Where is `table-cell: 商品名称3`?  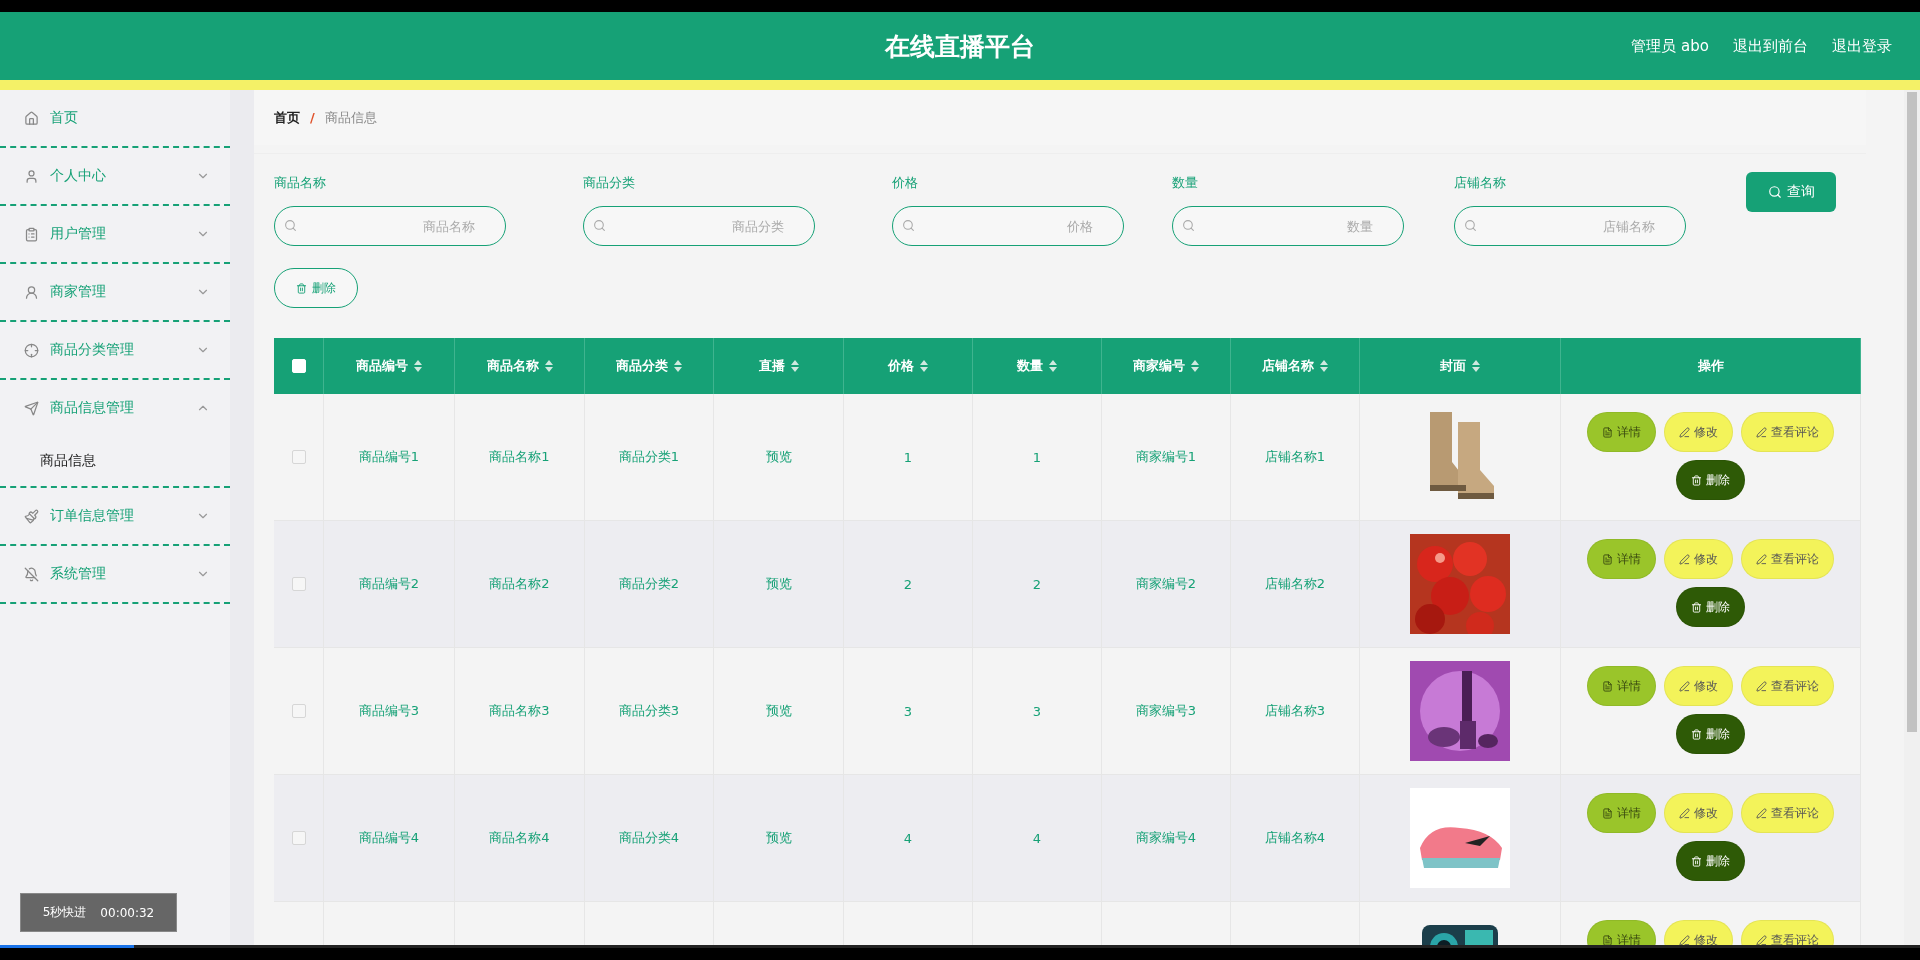
table-cell: 商品名称3 is located at coordinates (519, 711).